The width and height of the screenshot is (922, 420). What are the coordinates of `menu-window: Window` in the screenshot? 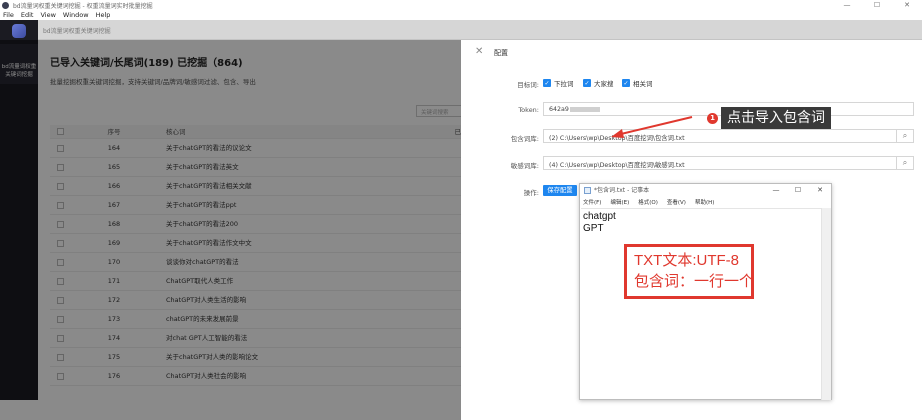 It's located at (76, 15).